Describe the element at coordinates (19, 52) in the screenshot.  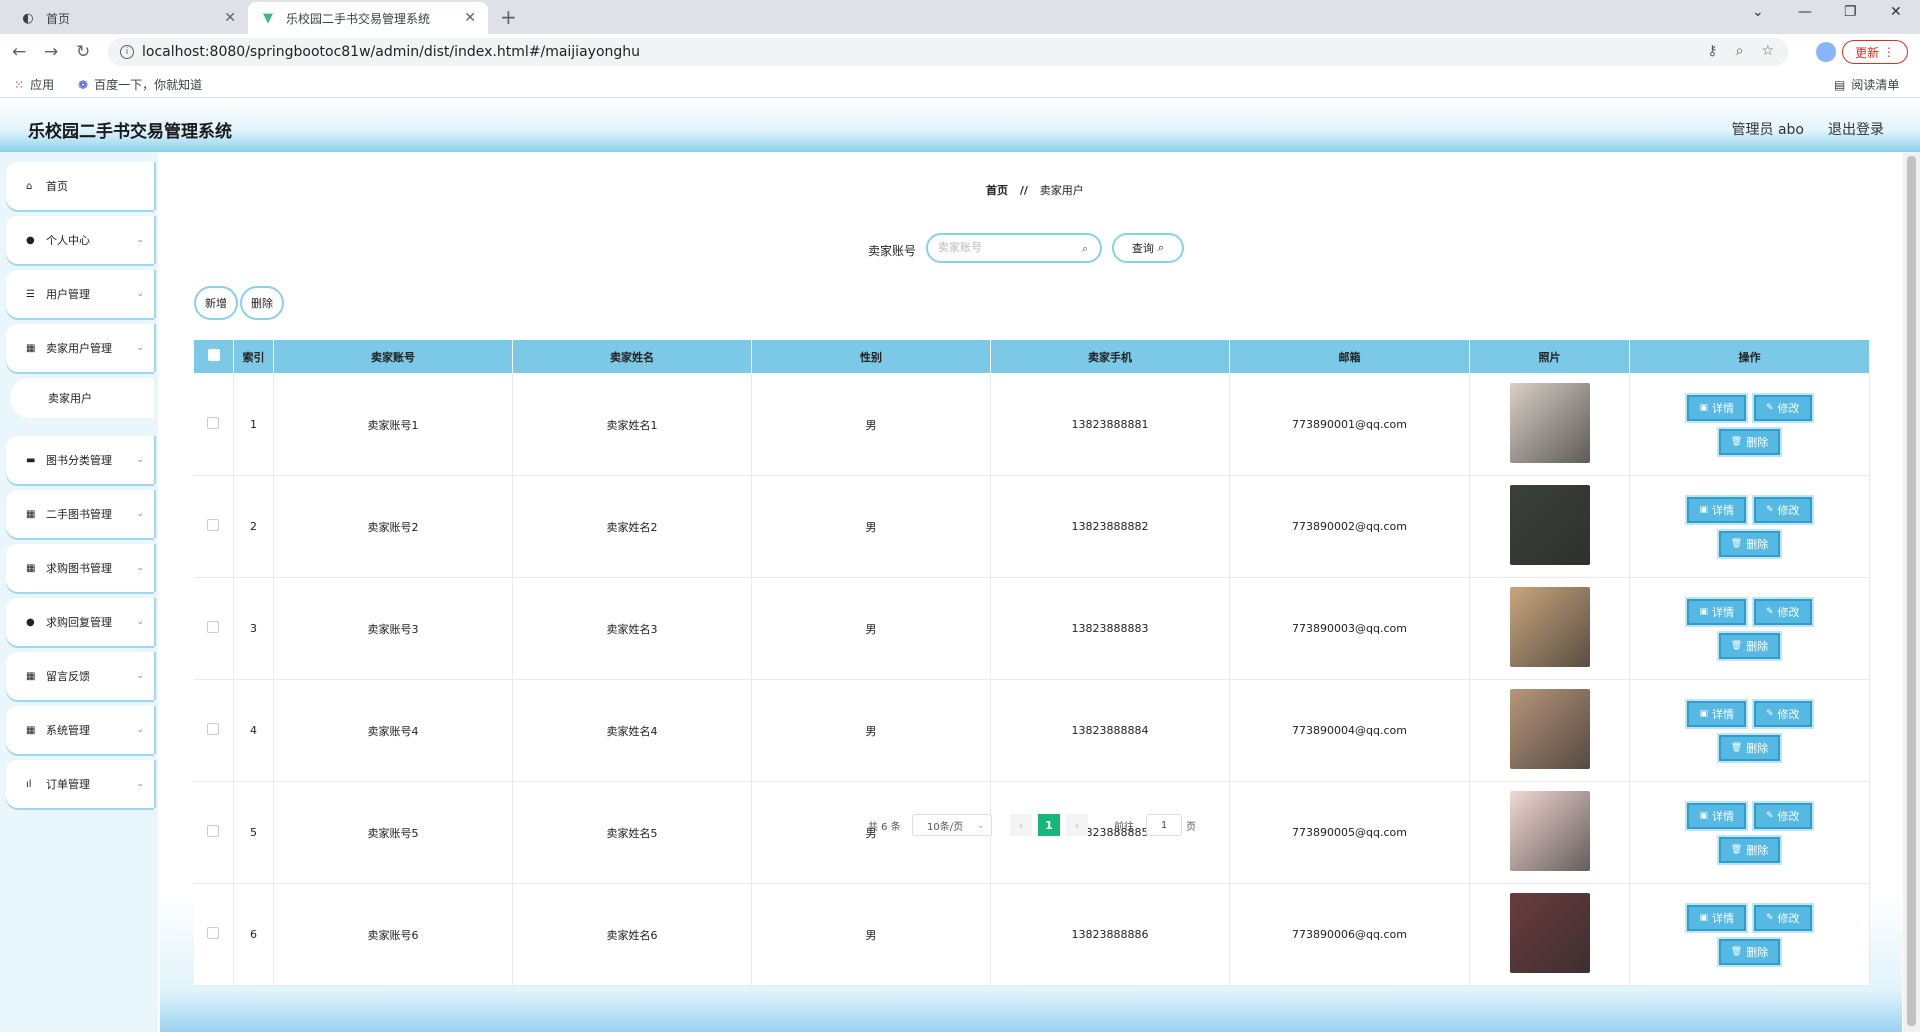
I see `back-icon: ←` at that location.